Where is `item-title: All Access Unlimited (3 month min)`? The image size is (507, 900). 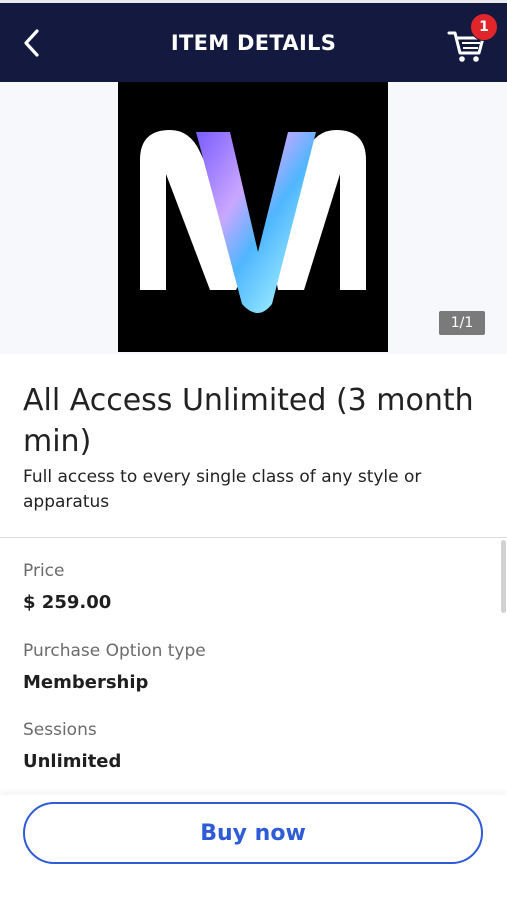 item-title: All Access Unlimited (3 month min) is located at coordinates (248, 421).